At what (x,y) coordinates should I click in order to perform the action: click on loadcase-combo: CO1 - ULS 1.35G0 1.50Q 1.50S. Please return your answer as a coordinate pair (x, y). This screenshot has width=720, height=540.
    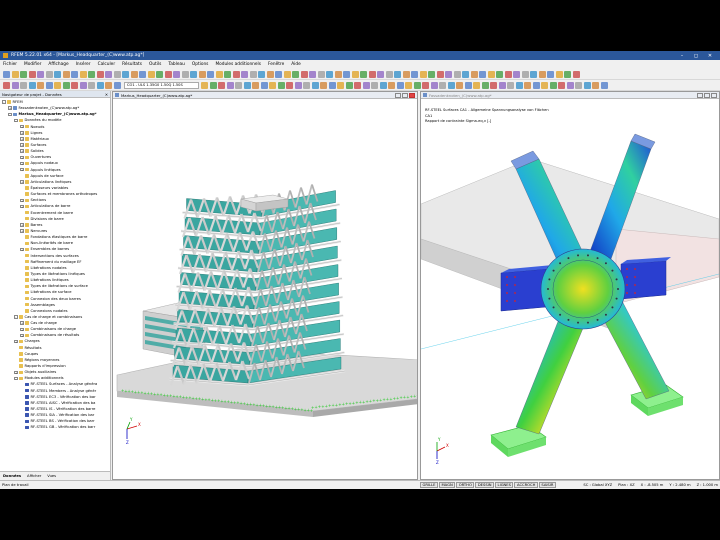
    Looking at the image, I should click on (161, 85).